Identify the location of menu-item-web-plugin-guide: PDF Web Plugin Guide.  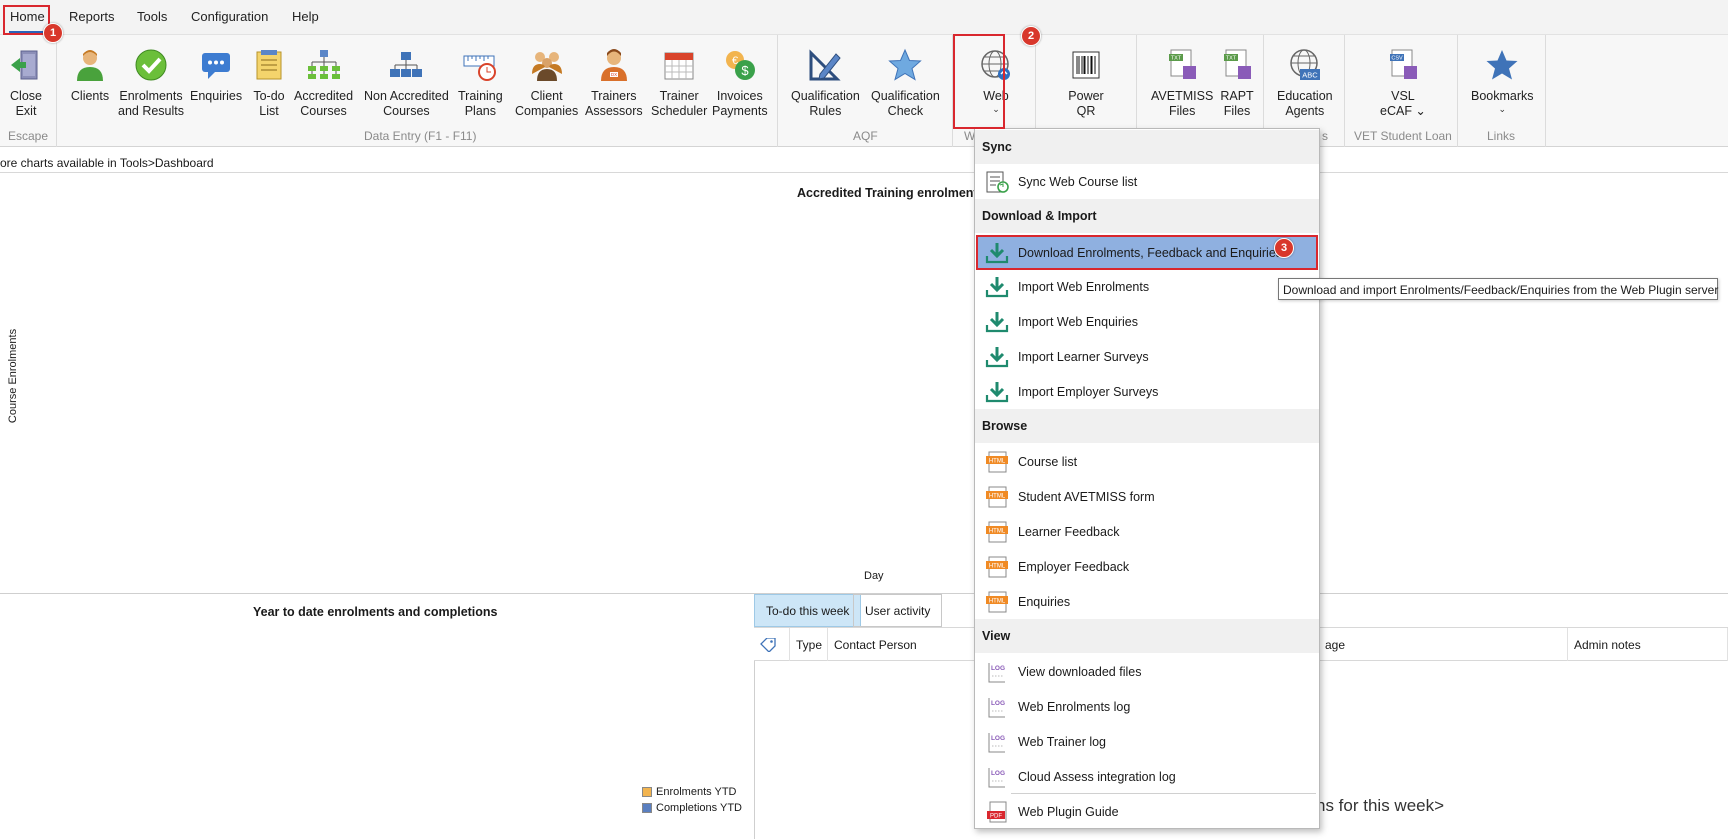
(1147, 811).